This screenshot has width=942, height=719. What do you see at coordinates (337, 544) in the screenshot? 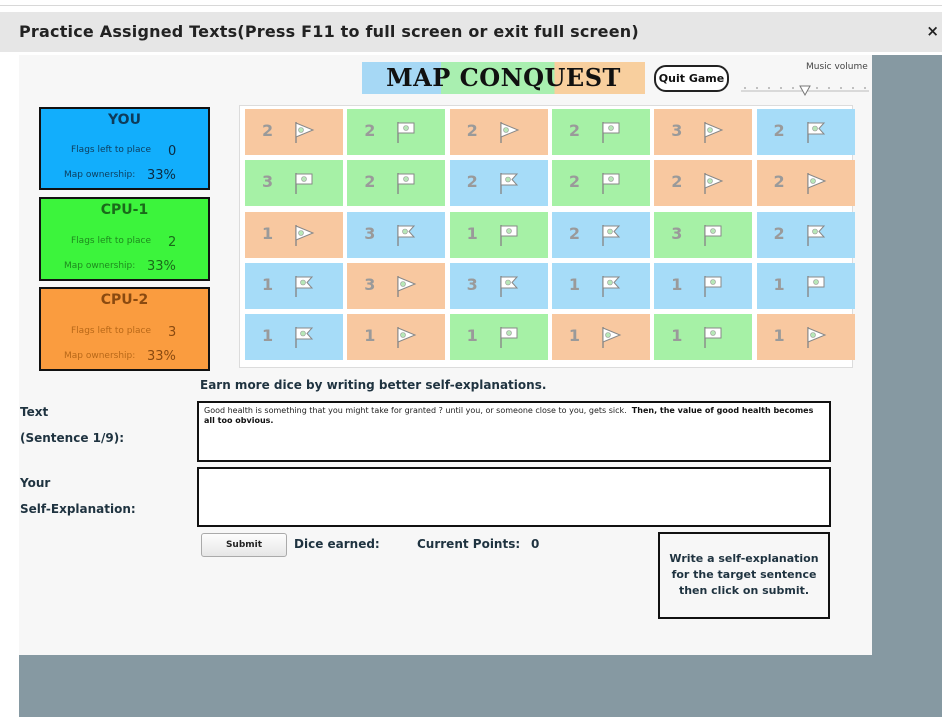
I see `dice-earned-label: Dice earned:` at bounding box center [337, 544].